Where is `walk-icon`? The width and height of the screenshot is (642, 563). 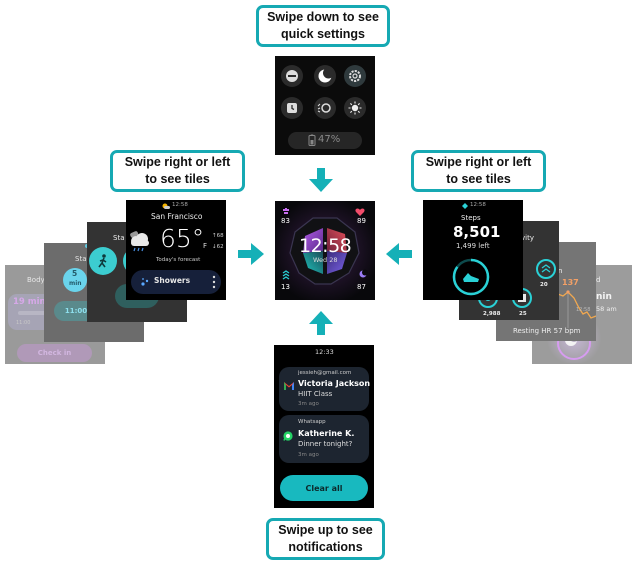
walk-icon is located at coordinates (102, 261).